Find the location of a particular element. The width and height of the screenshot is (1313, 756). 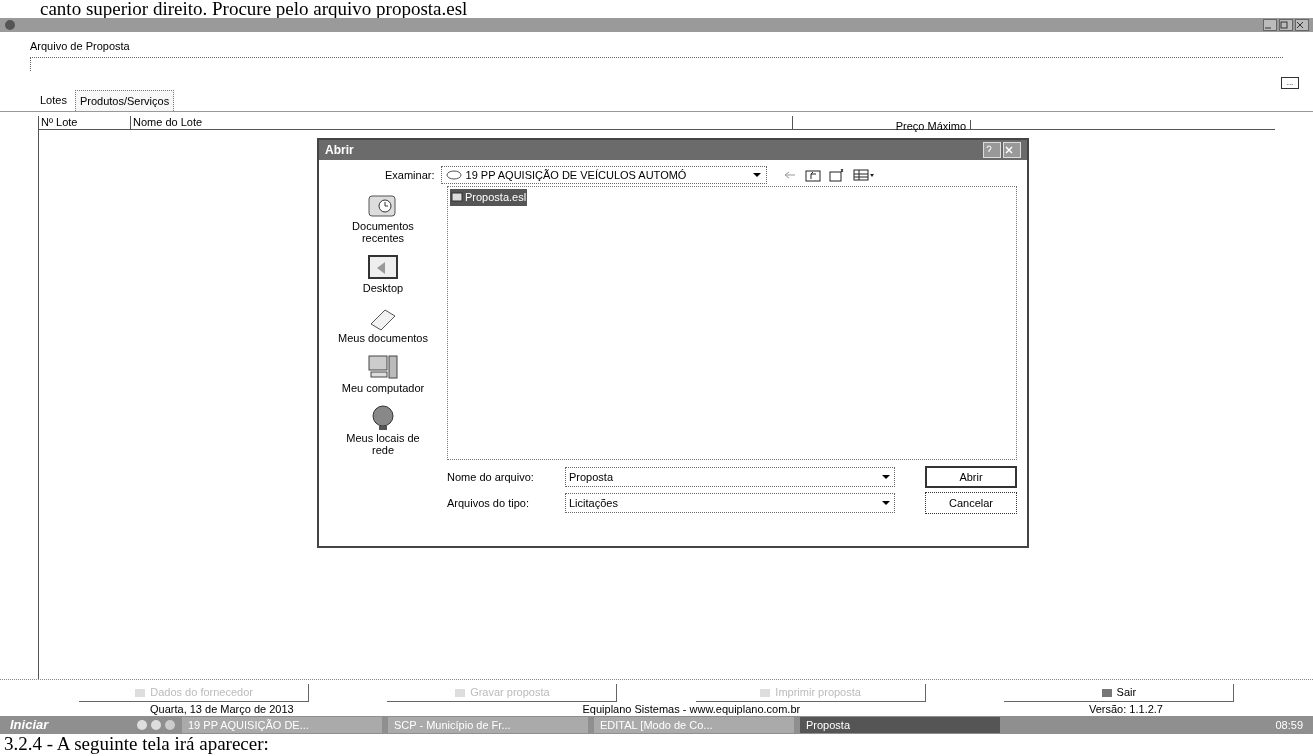

places-item: Meus locais de rede is located at coordinates (383, 429).